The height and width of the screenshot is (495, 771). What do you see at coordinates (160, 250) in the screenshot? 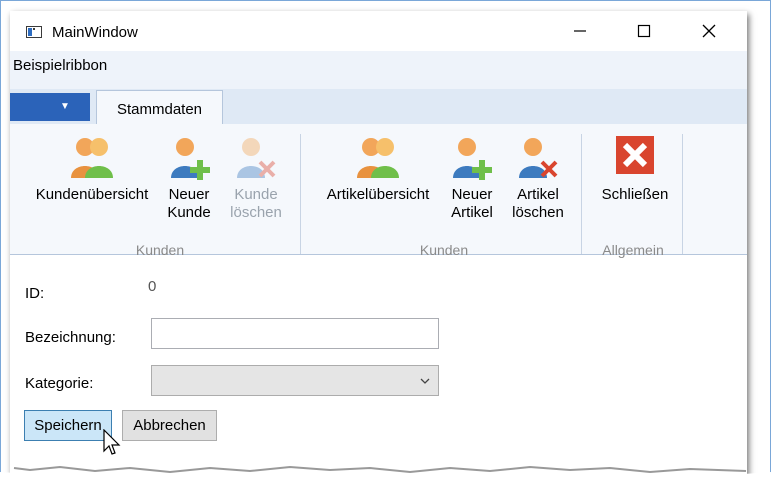
I see `group-label-kunden-1: Kunden` at bounding box center [160, 250].